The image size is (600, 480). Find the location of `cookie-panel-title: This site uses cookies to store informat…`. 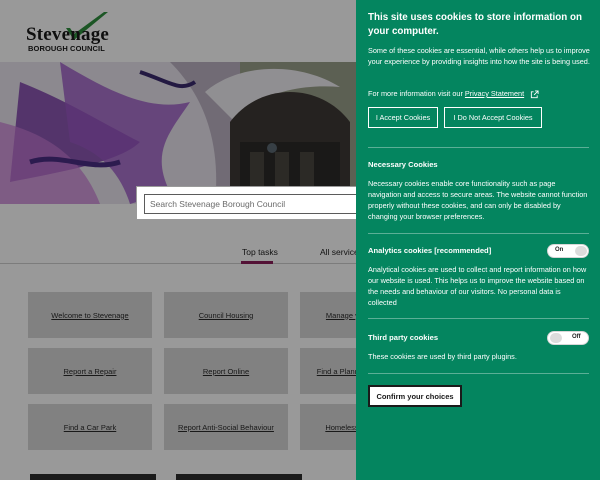

cookie-panel-title: This site uses cookies to store informat… is located at coordinates (475, 24).